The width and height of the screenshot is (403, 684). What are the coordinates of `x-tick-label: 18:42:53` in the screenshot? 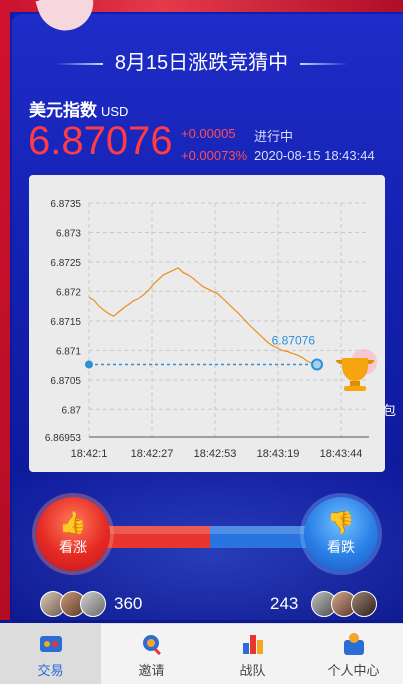 It's located at (215, 454).